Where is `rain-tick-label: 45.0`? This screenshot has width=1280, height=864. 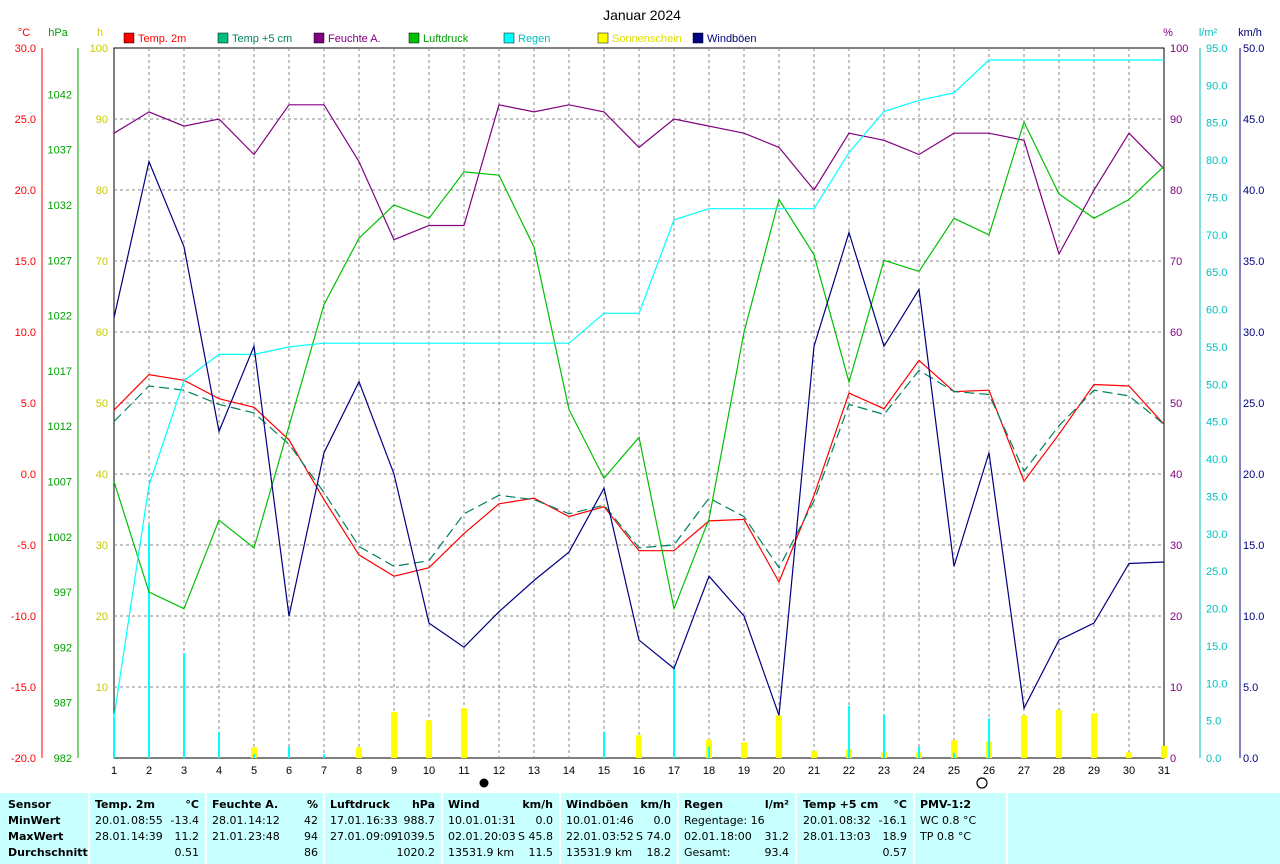
rain-tick-label: 45.0 is located at coordinates (1216, 423).